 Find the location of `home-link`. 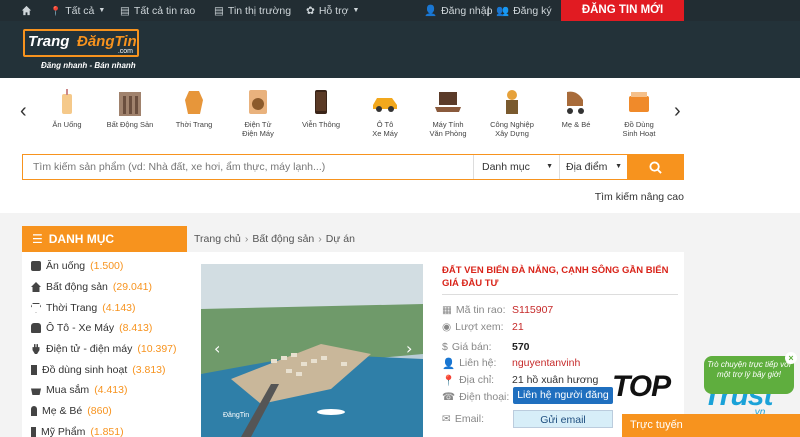

home-link is located at coordinates (26, 10).